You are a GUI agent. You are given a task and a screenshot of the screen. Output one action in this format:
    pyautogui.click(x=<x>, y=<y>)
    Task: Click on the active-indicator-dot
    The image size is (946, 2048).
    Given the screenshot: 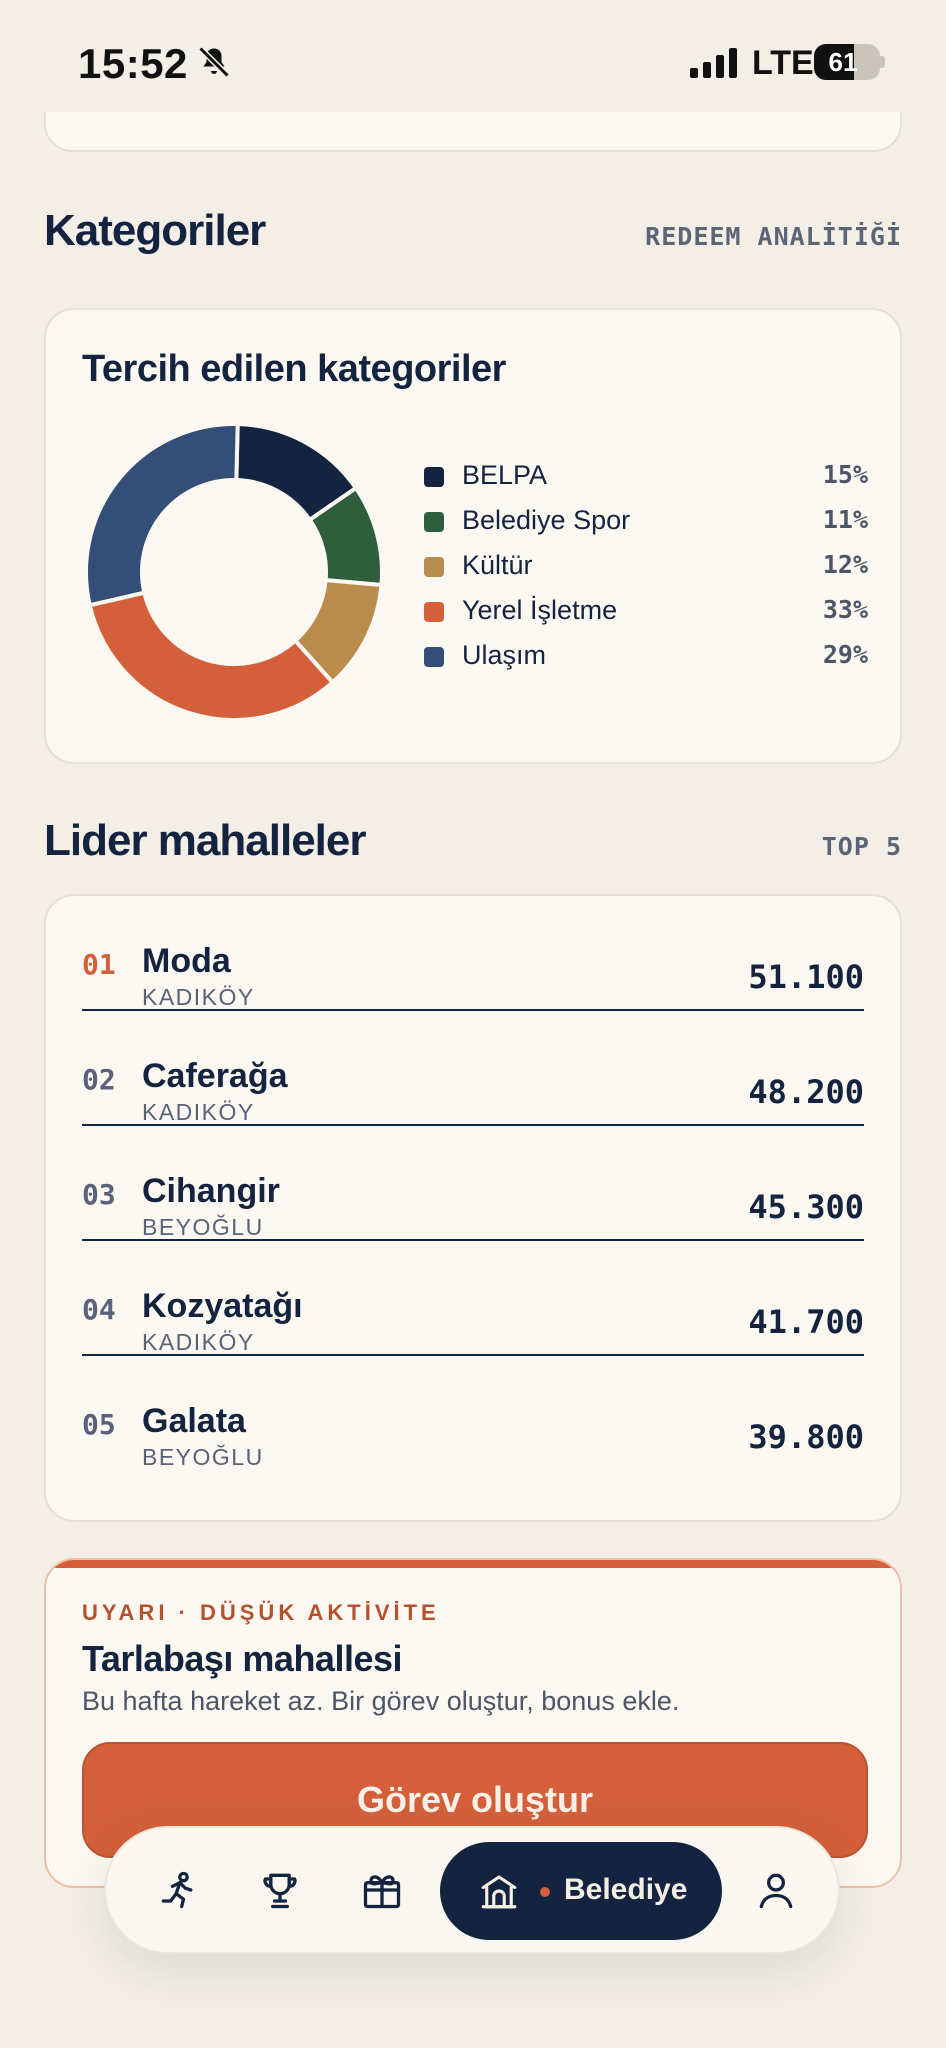 What is the action you would take?
    pyautogui.click(x=545, y=1892)
    